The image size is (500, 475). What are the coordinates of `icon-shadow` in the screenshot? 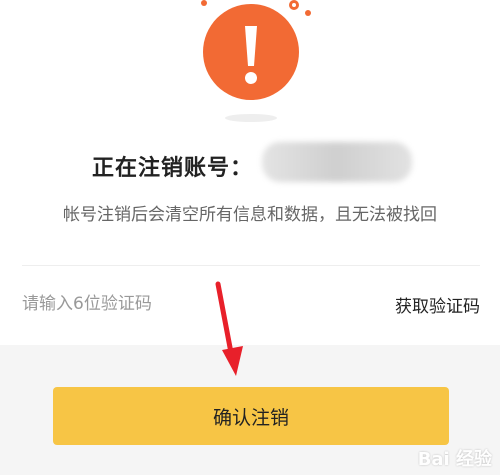 It's located at (251, 118).